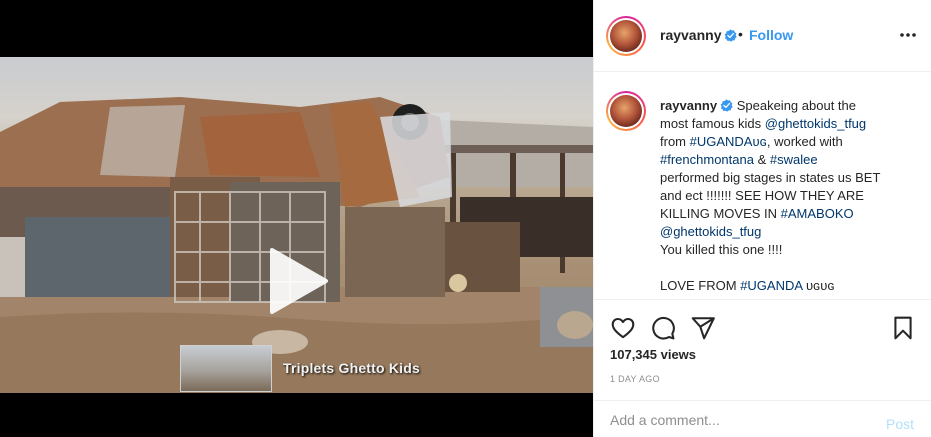 The image size is (931, 437). Describe the element at coordinates (817, 213) in the screenshot. I see `caption-hashtag-link: #AMABOKO` at that location.